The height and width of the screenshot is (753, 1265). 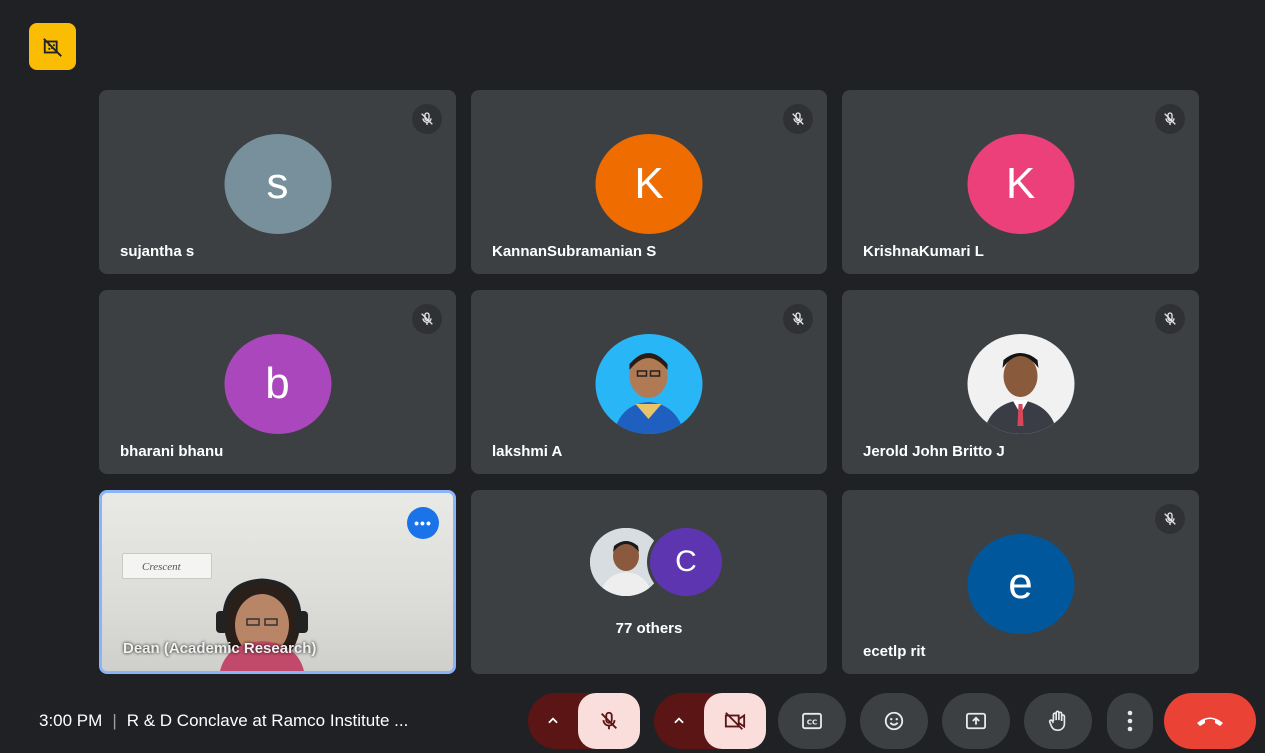 I want to click on participant-name: ecetlp rit, so click(x=894, y=651).